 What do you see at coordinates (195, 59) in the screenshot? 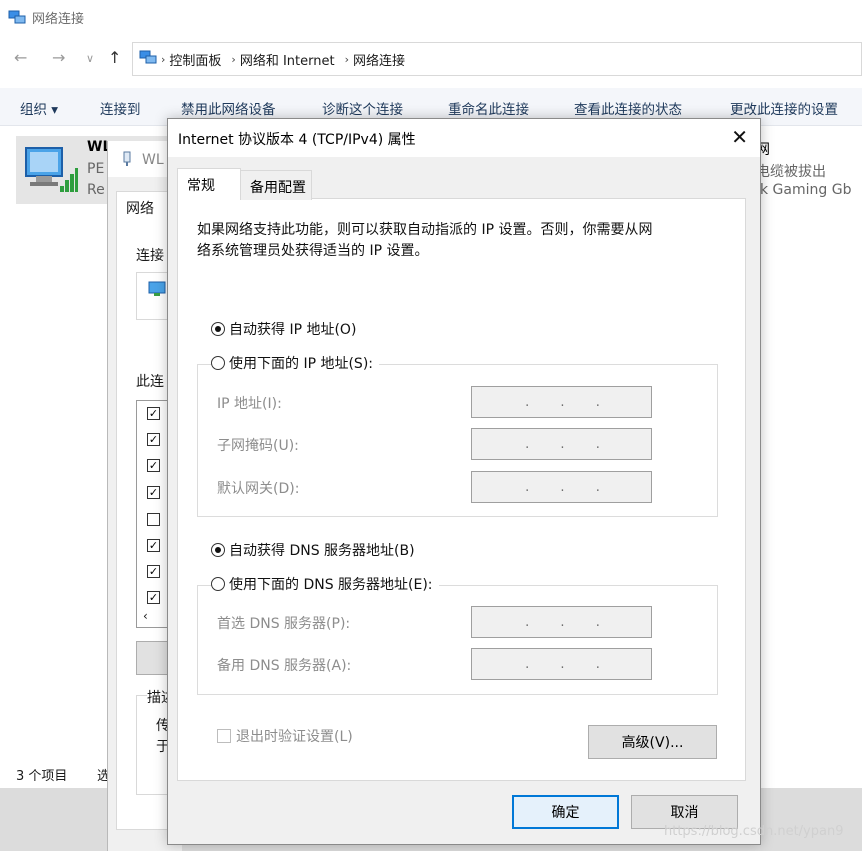
I see `breadcrumb-item-control-panel: 控制面板` at bounding box center [195, 59].